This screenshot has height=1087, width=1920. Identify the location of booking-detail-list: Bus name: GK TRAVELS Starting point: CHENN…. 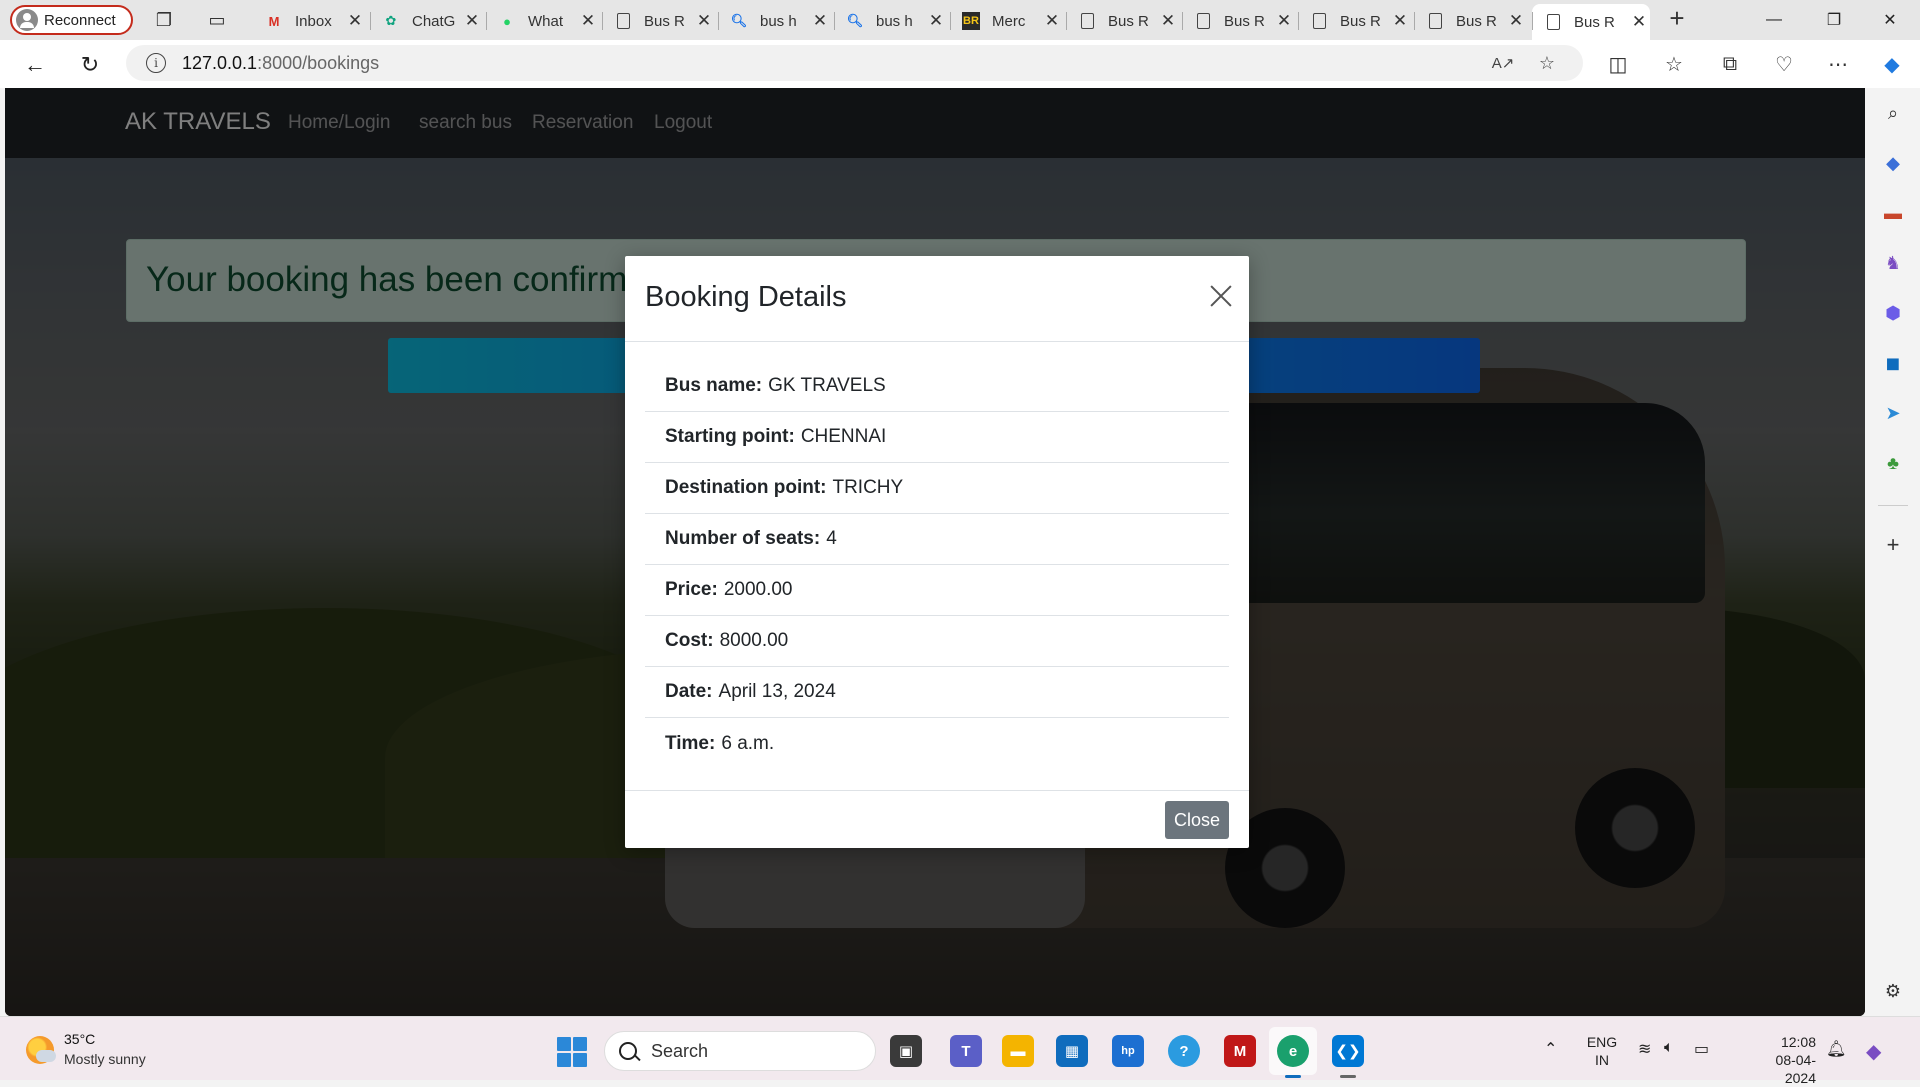
(937, 565).